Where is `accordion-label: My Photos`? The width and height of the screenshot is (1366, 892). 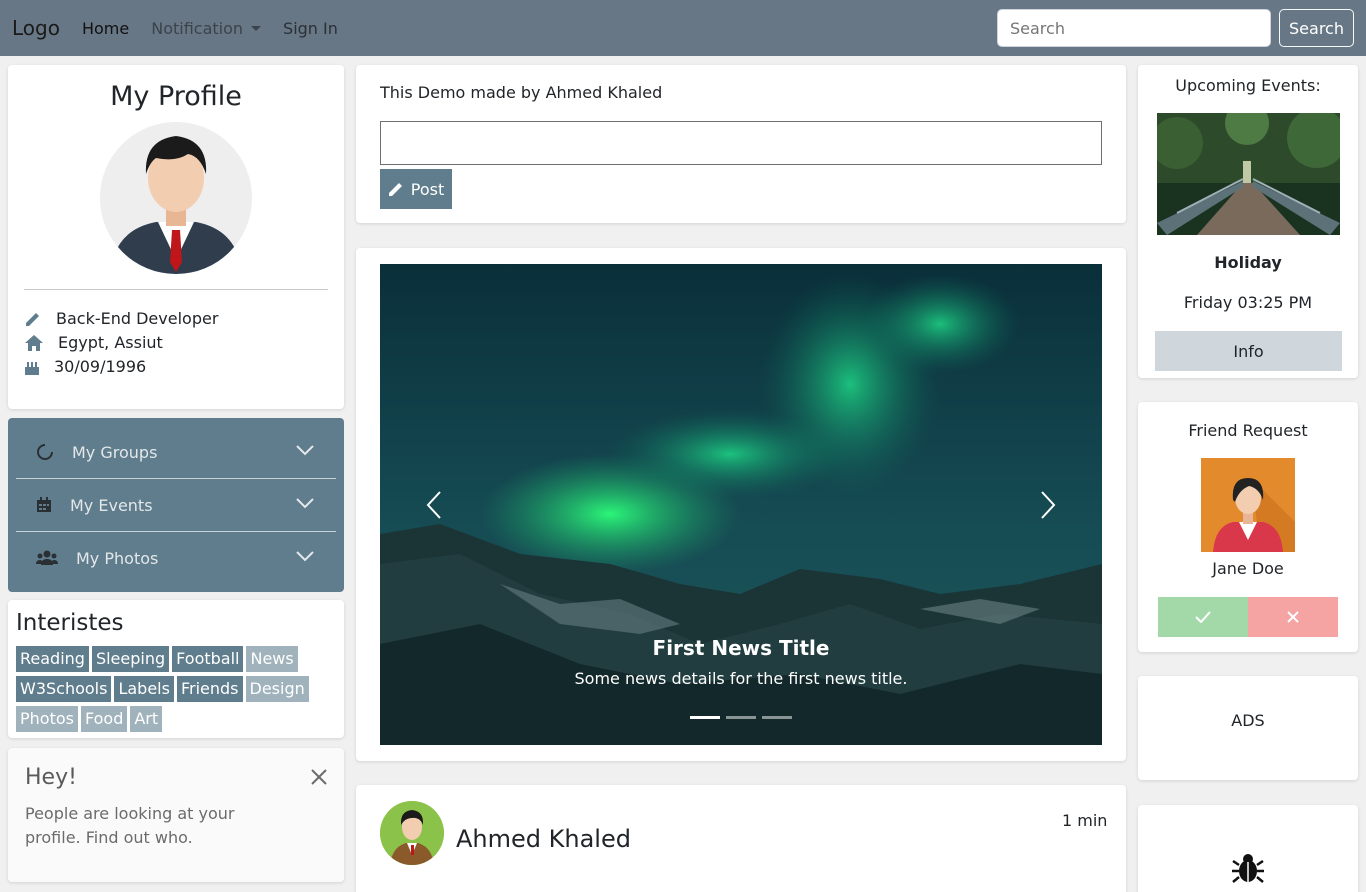 accordion-label: My Photos is located at coordinates (117, 558).